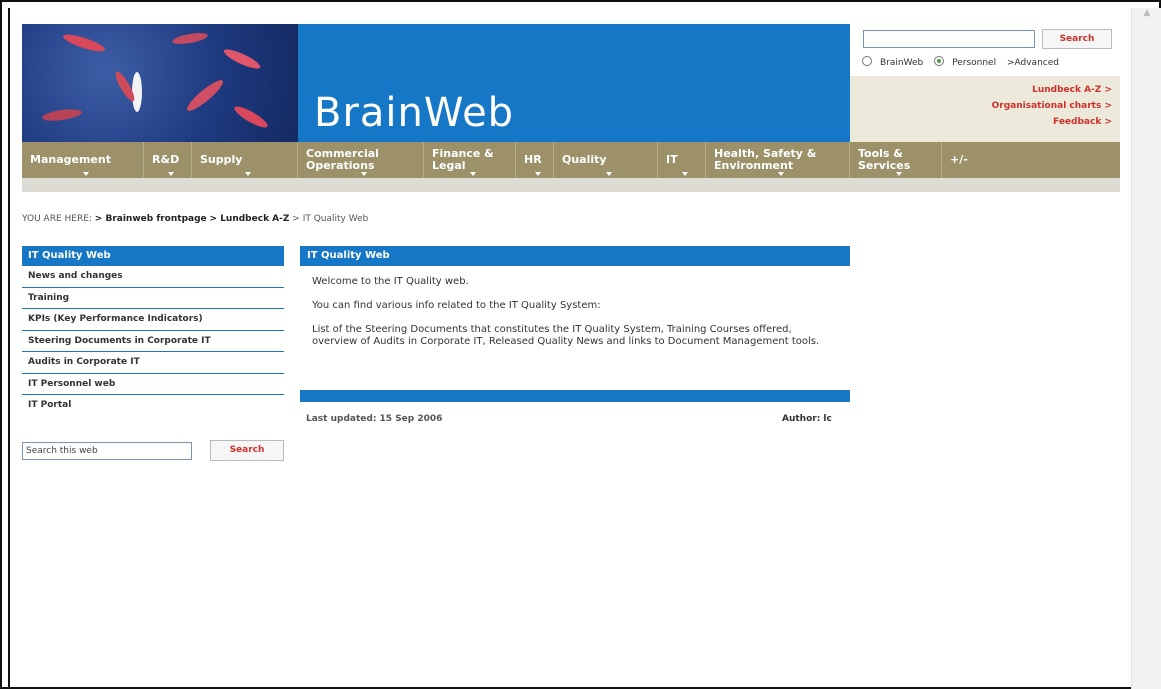 The image size is (1161, 689). Describe the element at coordinates (571, 185) in the screenshot. I see `nav-underbar` at that location.